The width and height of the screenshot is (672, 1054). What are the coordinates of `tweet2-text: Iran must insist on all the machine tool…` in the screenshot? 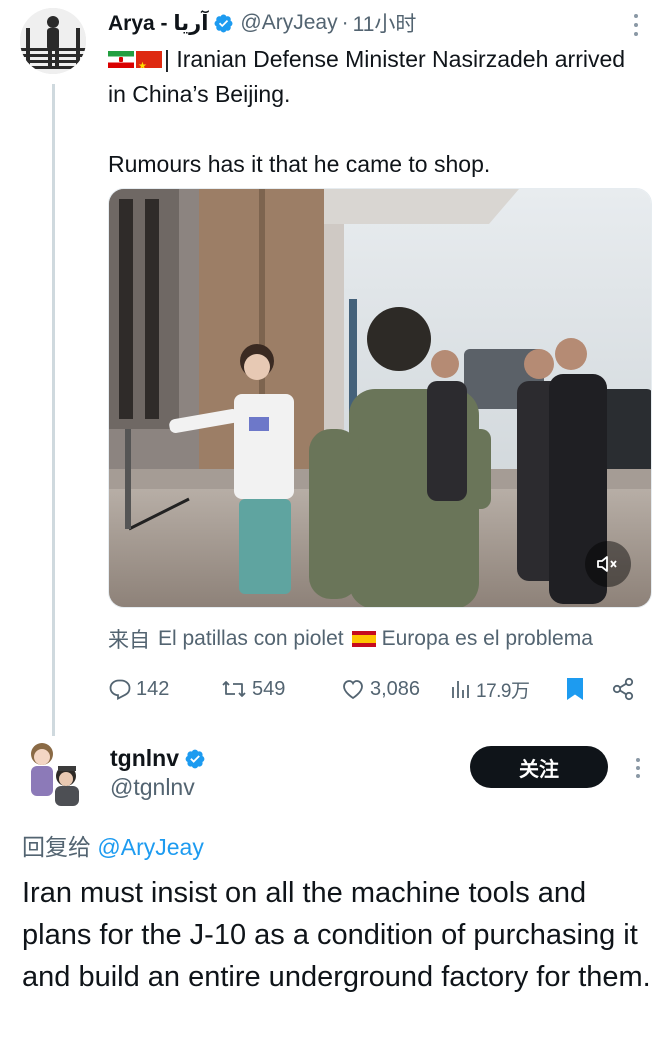 It's located at (336, 935).